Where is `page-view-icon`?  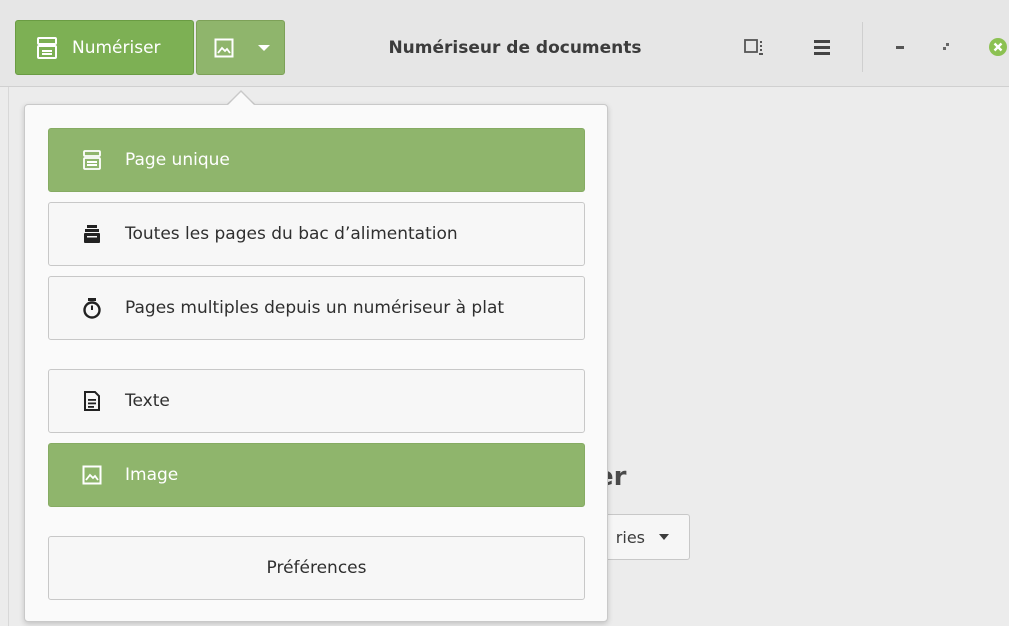 page-view-icon is located at coordinates (755, 47).